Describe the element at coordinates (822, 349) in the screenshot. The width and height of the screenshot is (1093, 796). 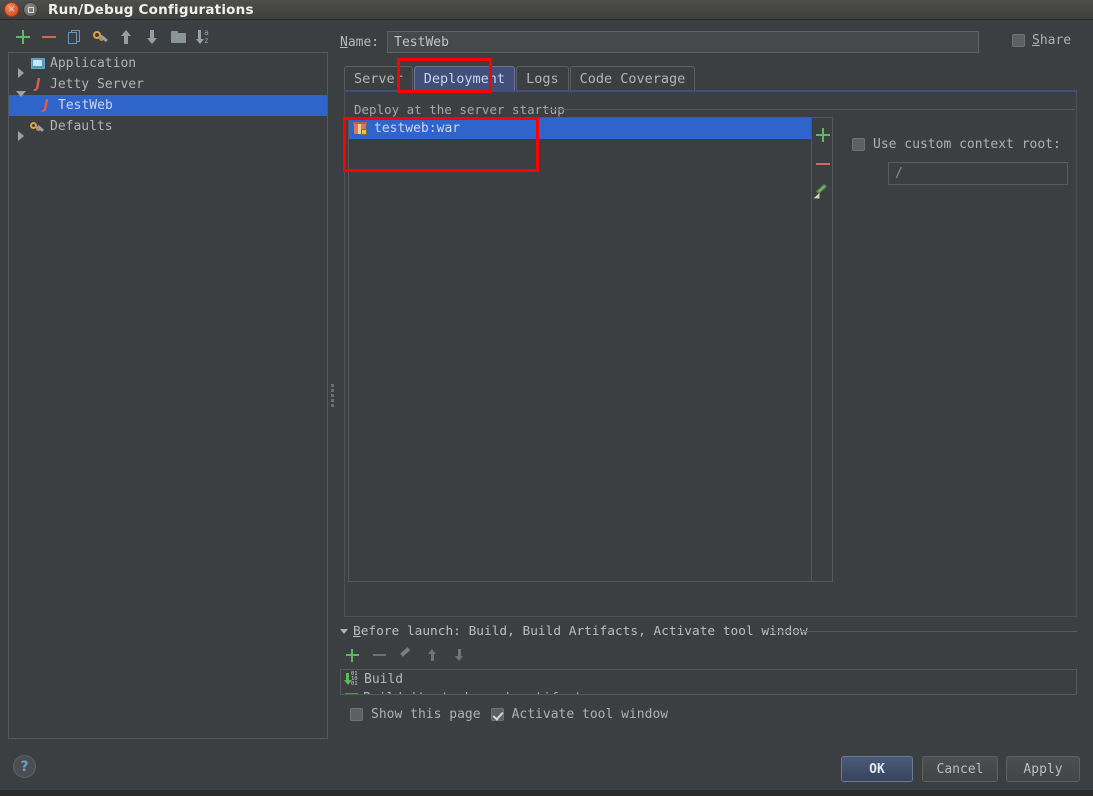
I see `deployment-list-toolbar` at that location.